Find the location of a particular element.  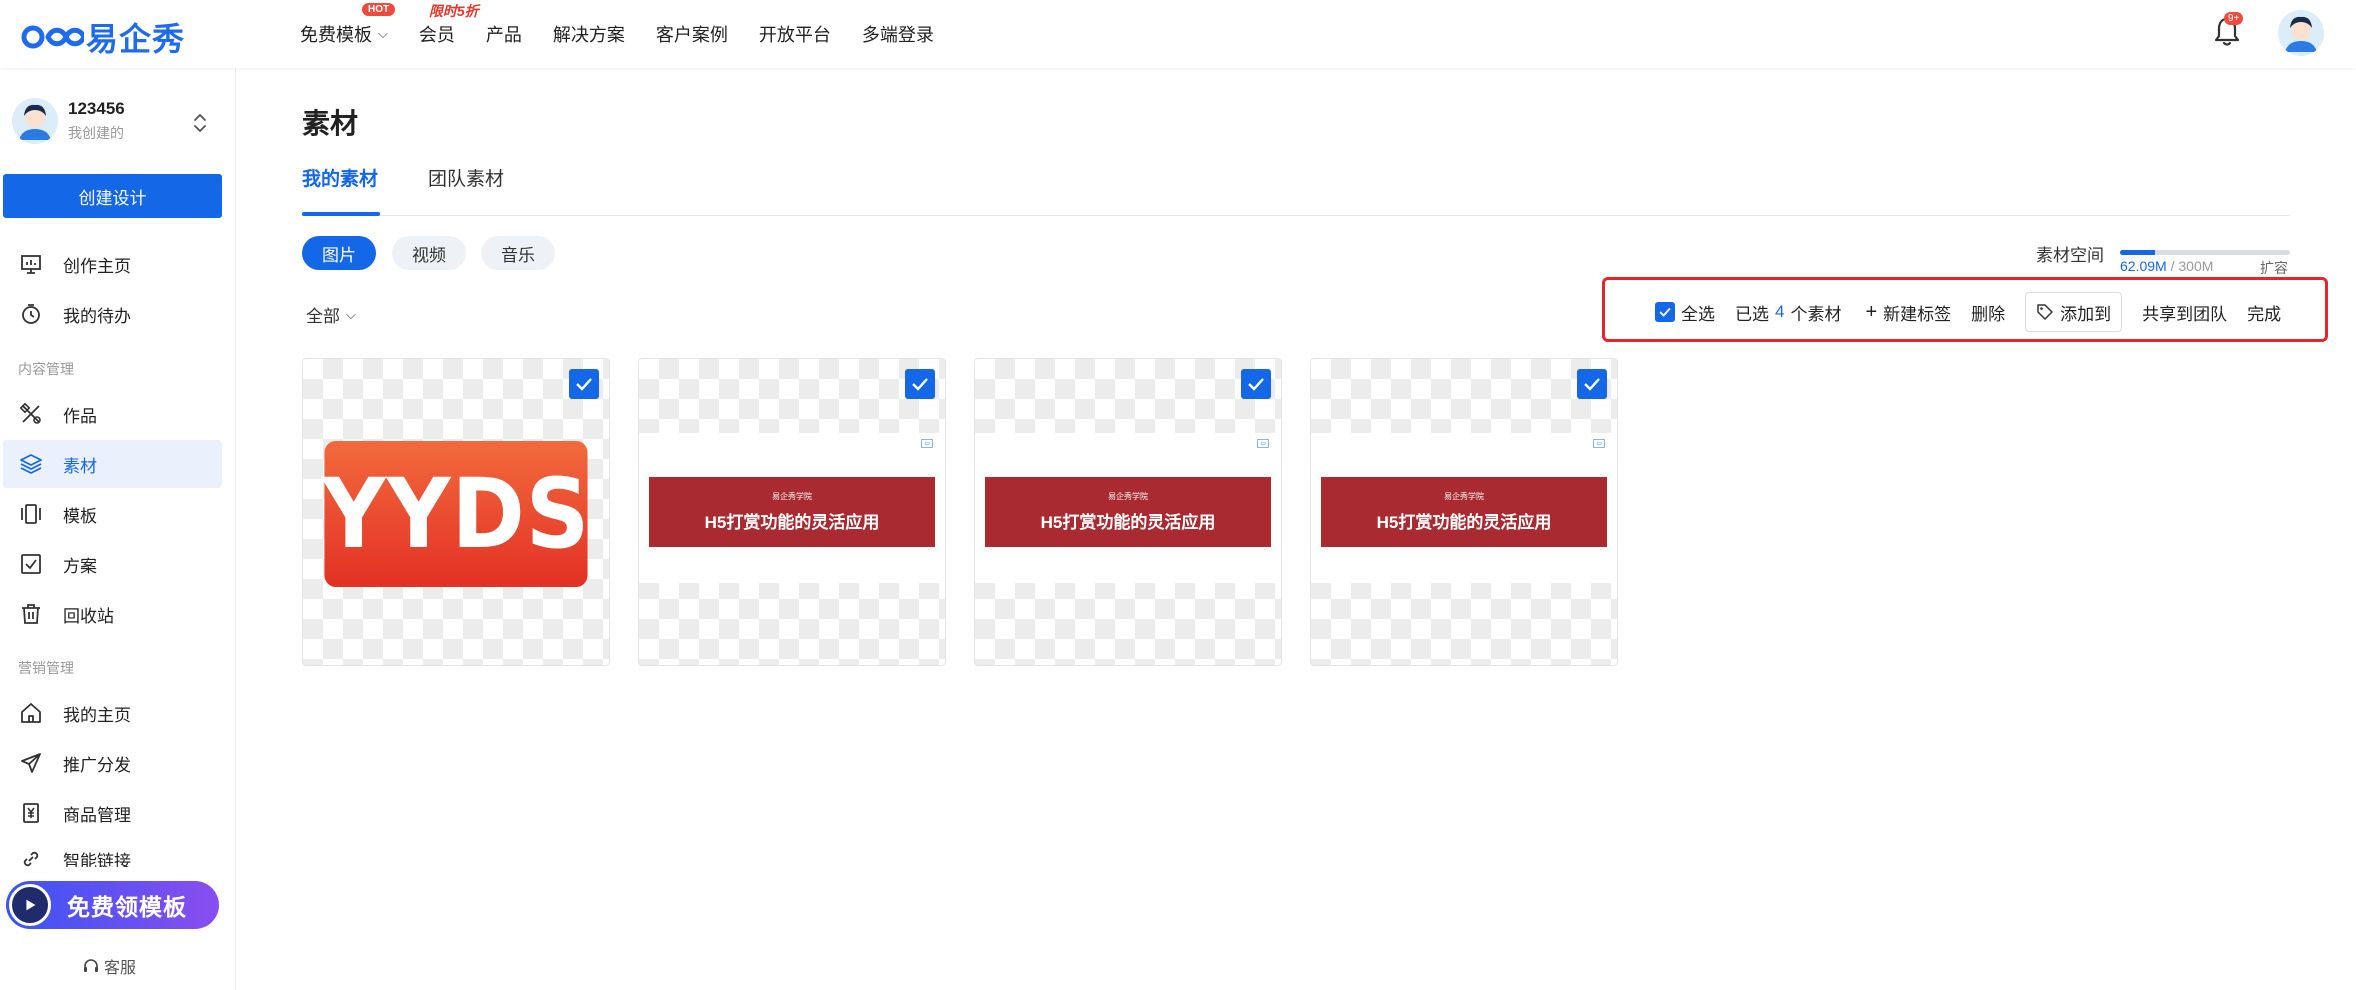

sidebar-item-label: 素材 is located at coordinates (80, 466).